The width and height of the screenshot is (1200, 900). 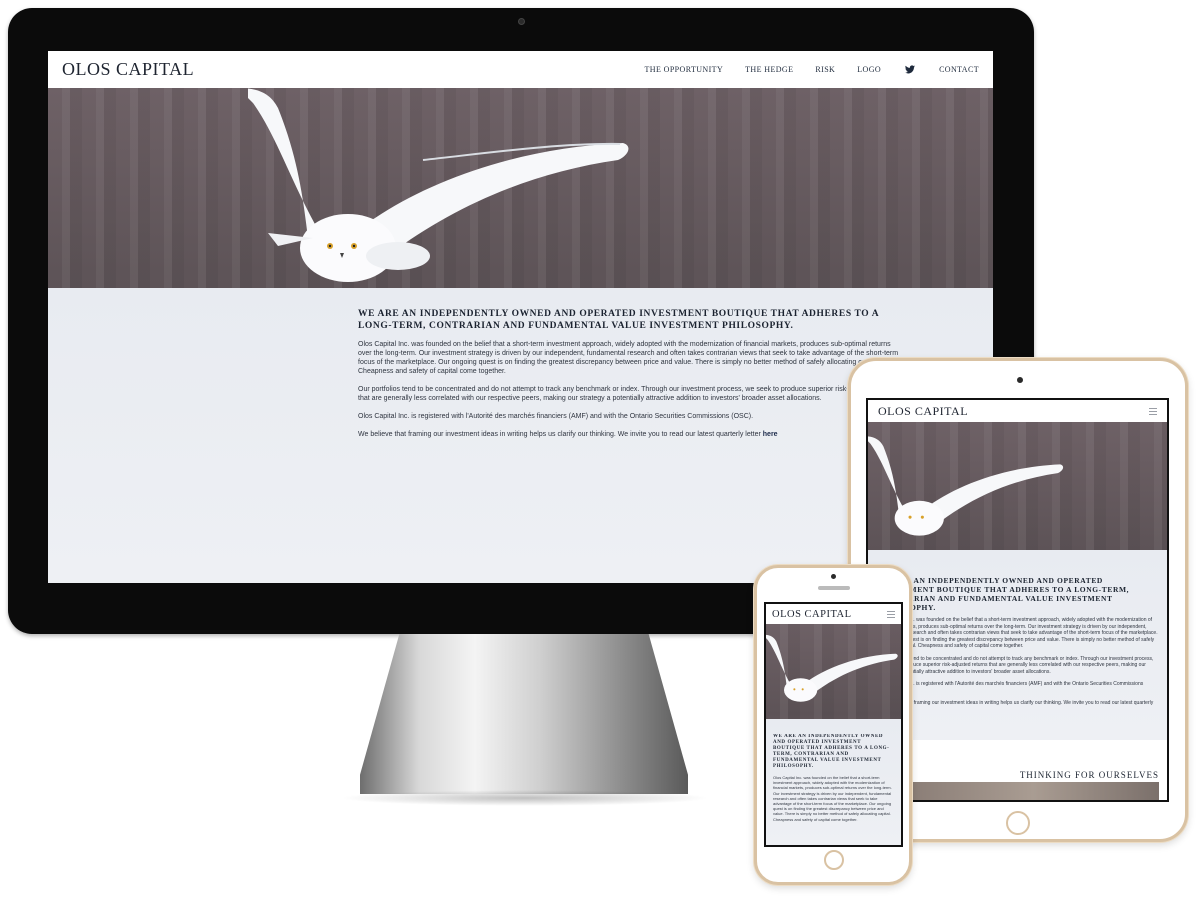 What do you see at coordinates (1017, 411) in the screenshot?
I see `tablet-header: OLOS CAPITAL` at bounding box center [1017, 411].